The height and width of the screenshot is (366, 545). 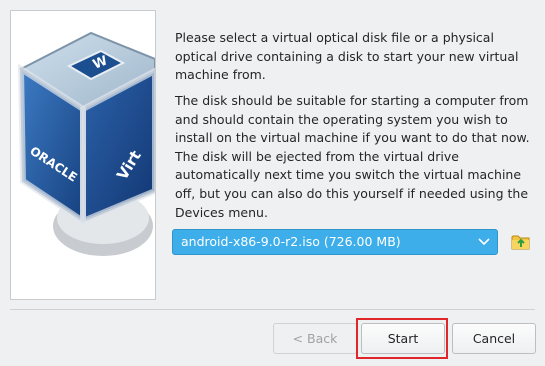 I want to click on folder-icon, so click(x=520, y=242).